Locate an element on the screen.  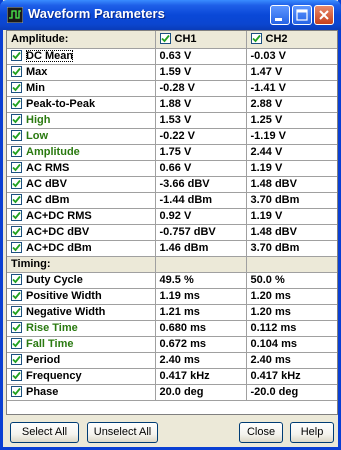
parameter-row: High 1.53 V 1.25 V is located at coordinates (172, 120).